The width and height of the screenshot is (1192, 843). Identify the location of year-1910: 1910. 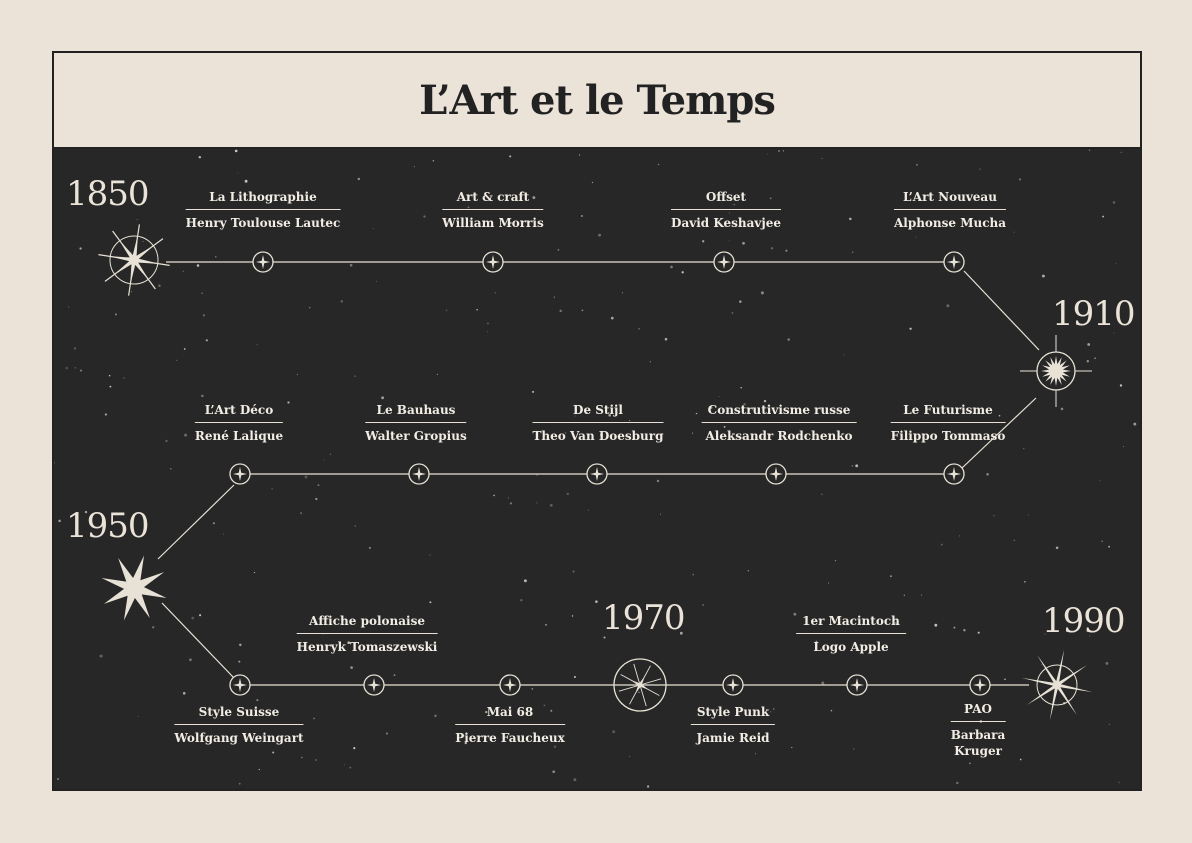
(1094, 314).